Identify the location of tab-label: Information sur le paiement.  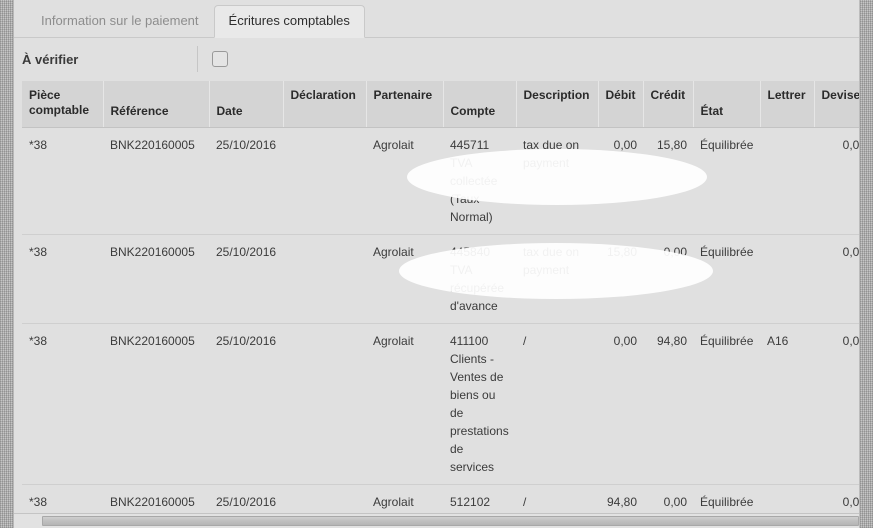
(120, 20).